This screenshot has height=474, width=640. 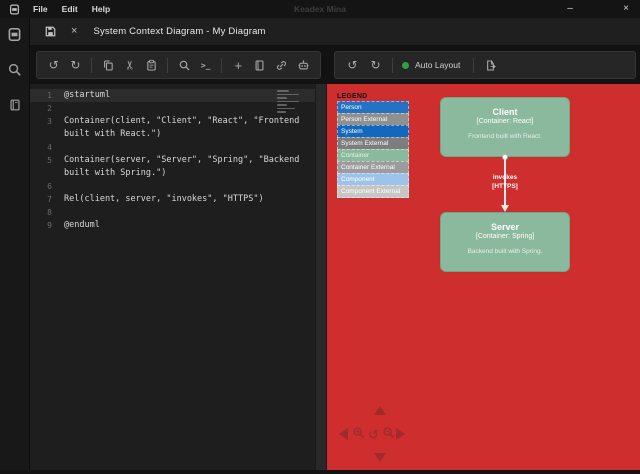 What do you see at coordinates (49, 121) in the screenshot?
I see `line-number: 3` at bounding box center [49, 121].